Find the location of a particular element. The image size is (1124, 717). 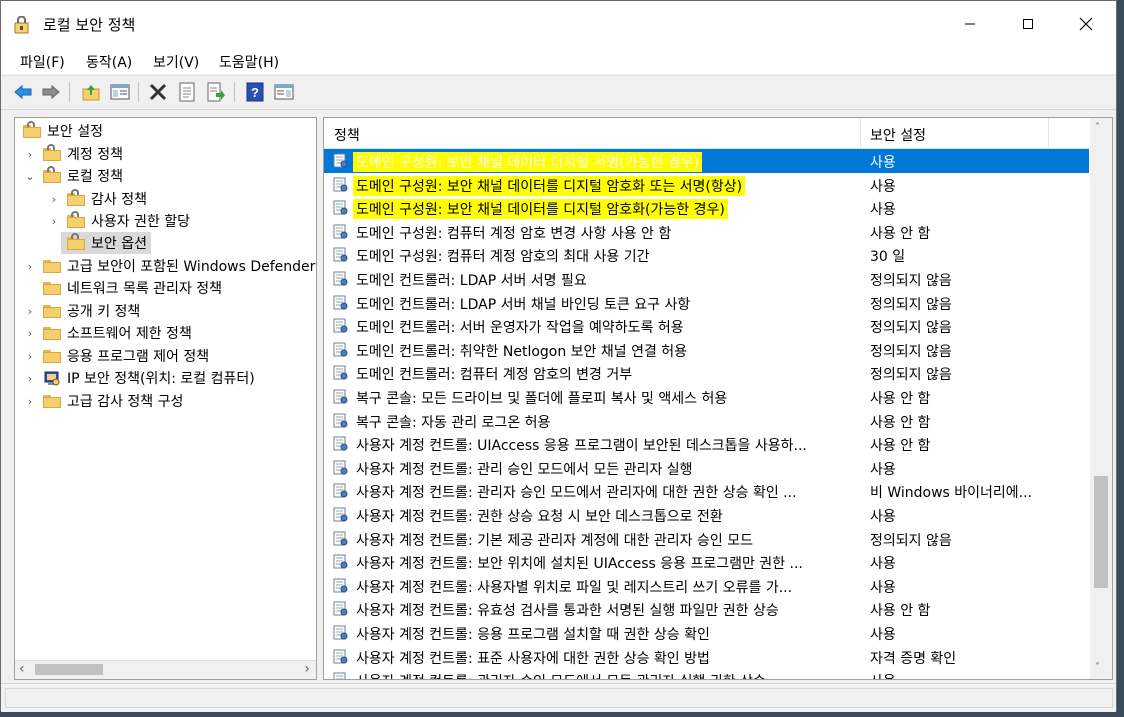

table-row: 도메인 컨트롤러: 컴퓨터 계정 암호의 변경 거부 정의되지 않음 is located at coordinates (706, 373).